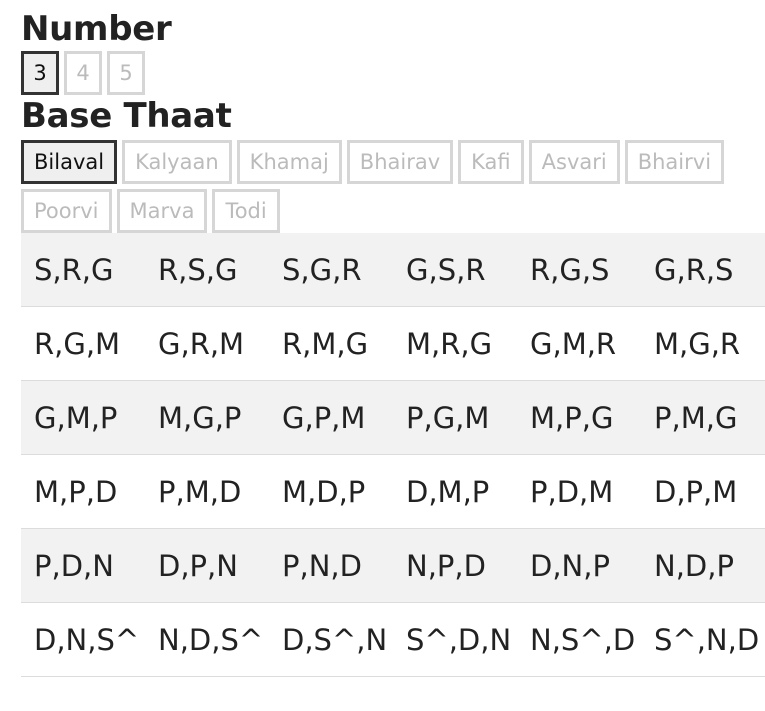 The width and height of the screenshot is (765, 711). What do you see at coordinates (455, 639) in the screenshot?
I see `table-cell: S^,D,N` at bounding box center [455, 639].